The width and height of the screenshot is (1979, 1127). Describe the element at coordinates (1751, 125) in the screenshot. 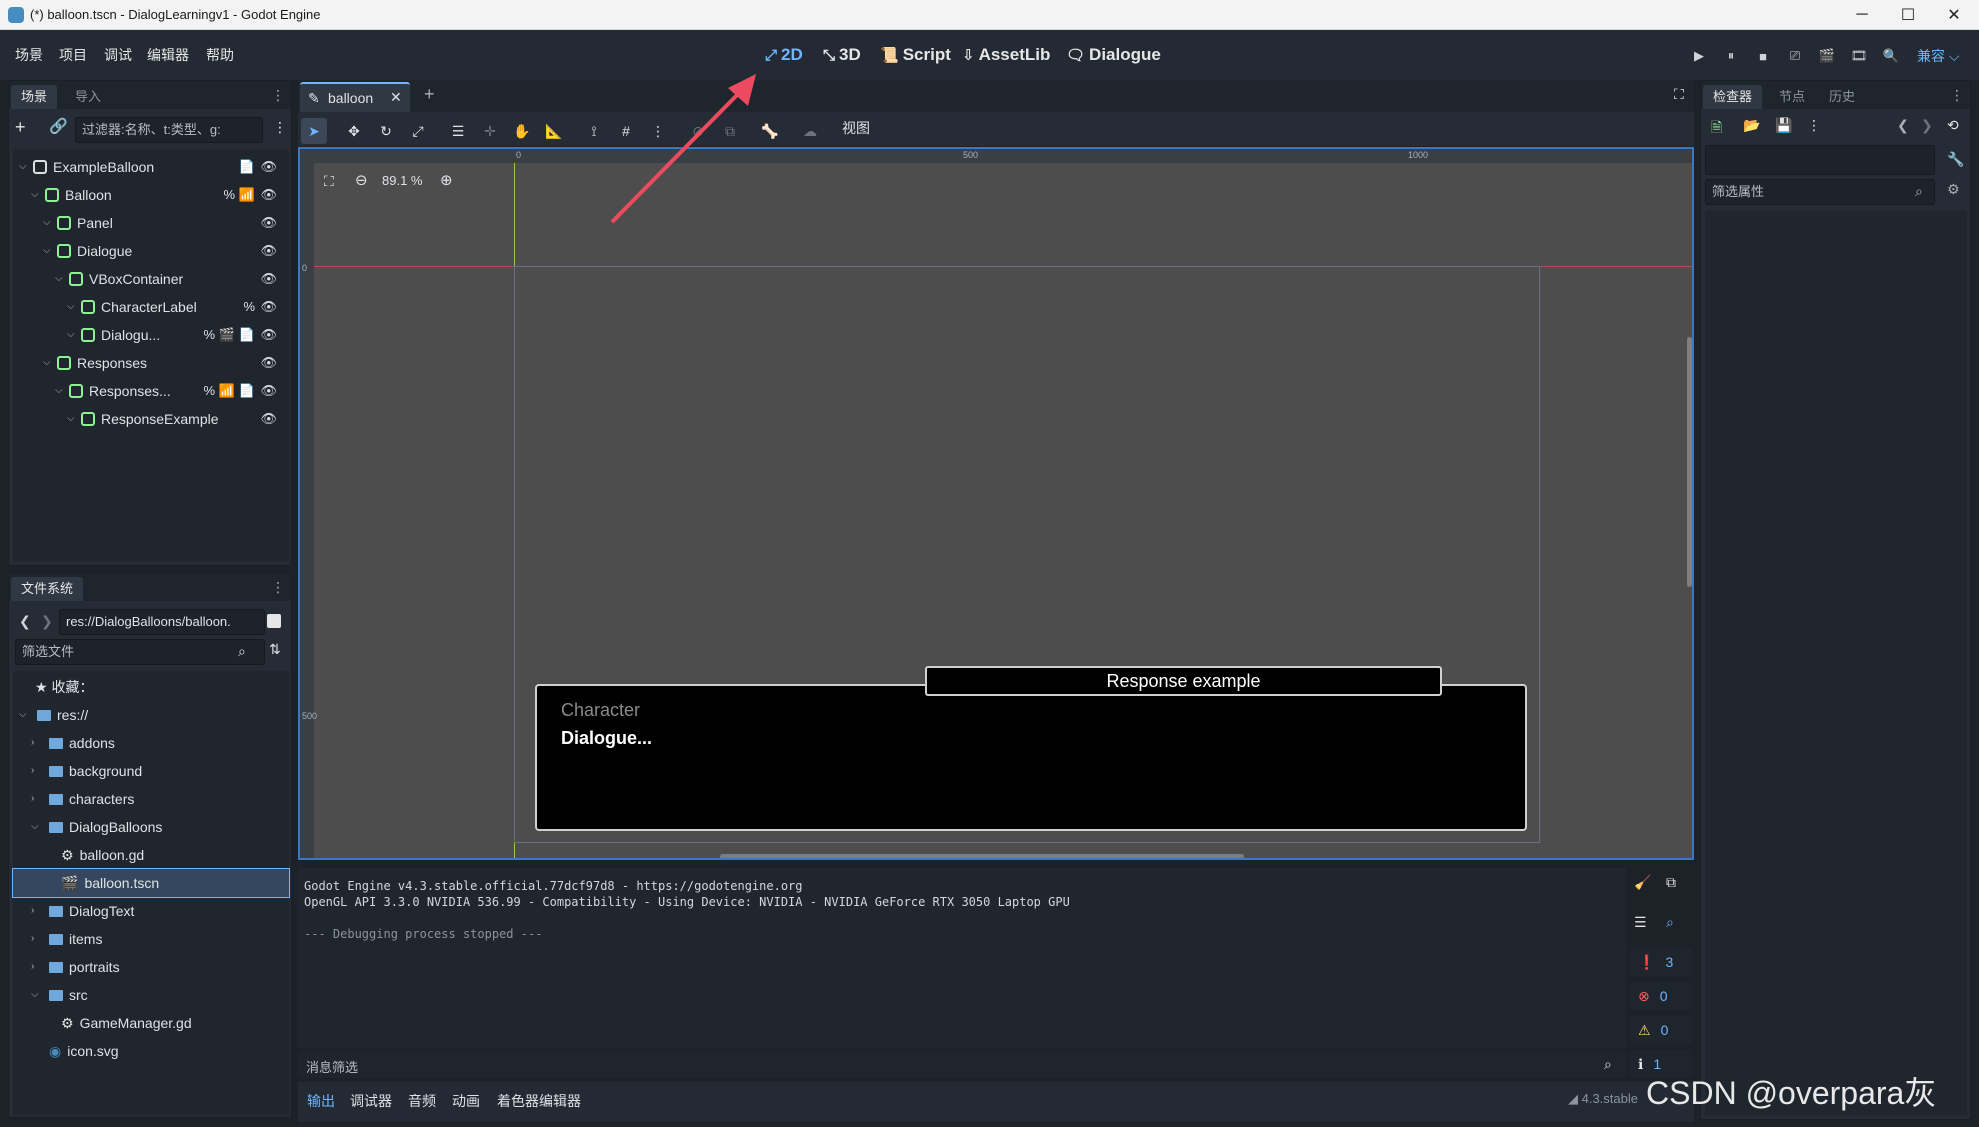

I see `open-resource-icon: 📂` at that location.